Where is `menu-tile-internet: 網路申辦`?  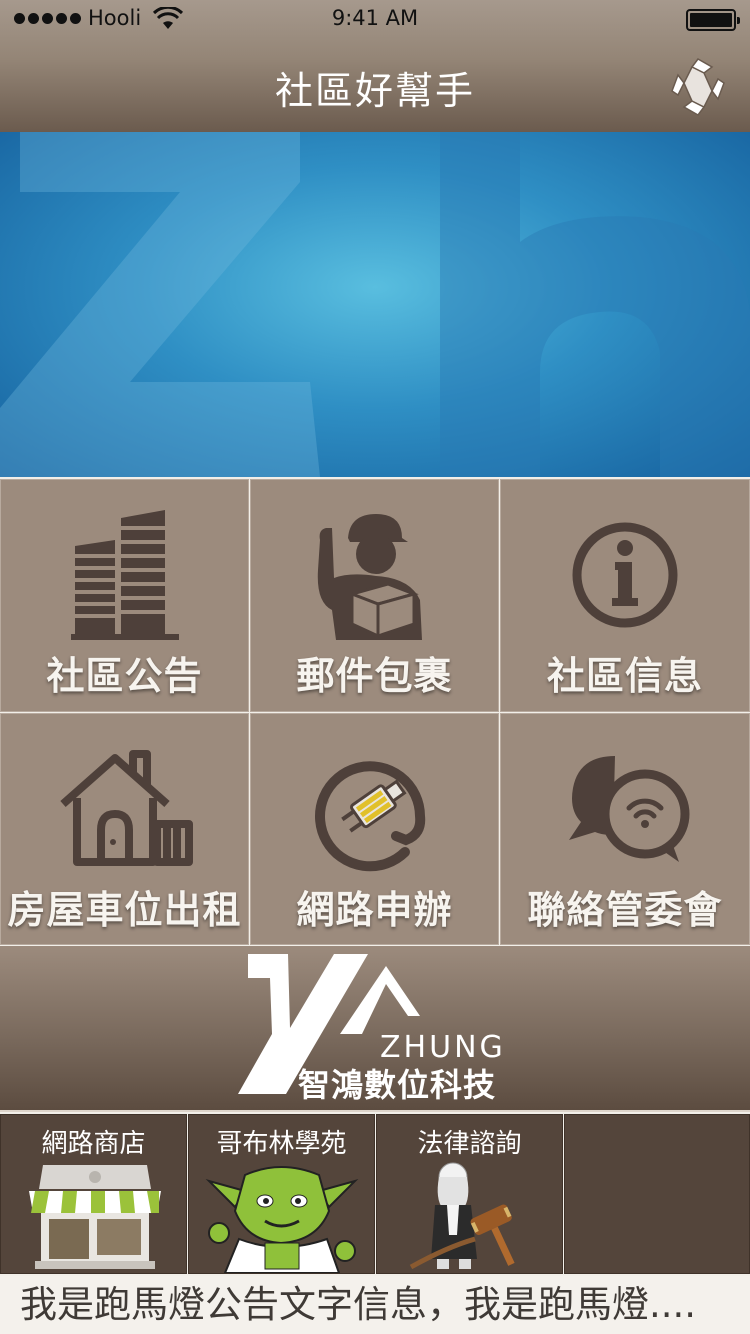
menu-tile-internet: 網路申辦 is located at coordinates (374, 829).